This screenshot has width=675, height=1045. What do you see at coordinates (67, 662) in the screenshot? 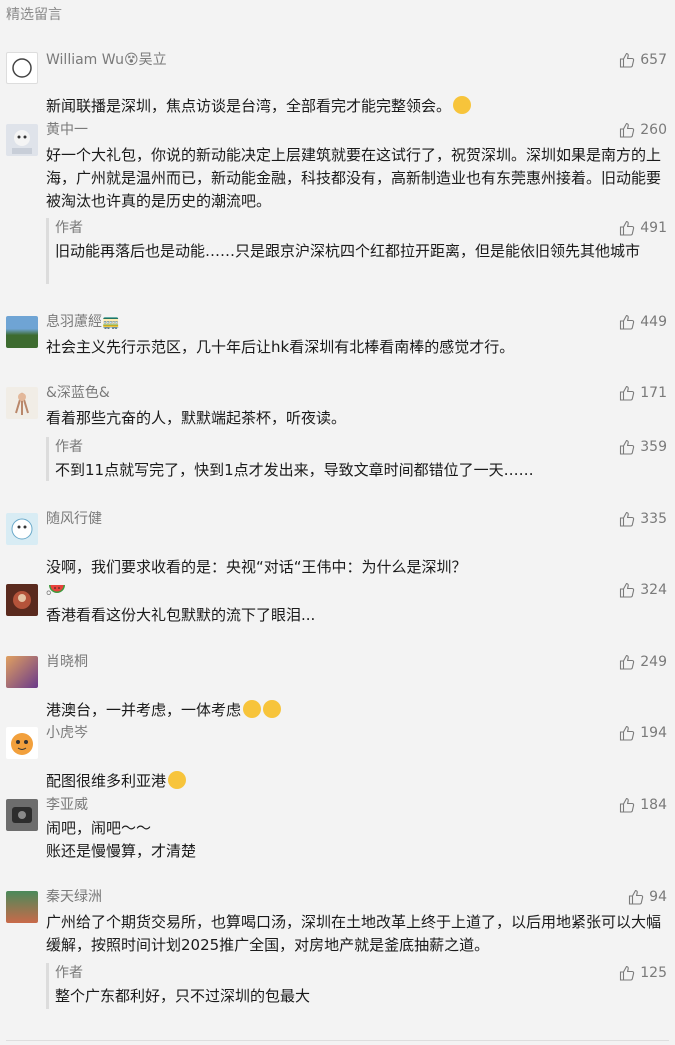
I see `nickname: 肖晓桐` at bounding box center [67, 662].